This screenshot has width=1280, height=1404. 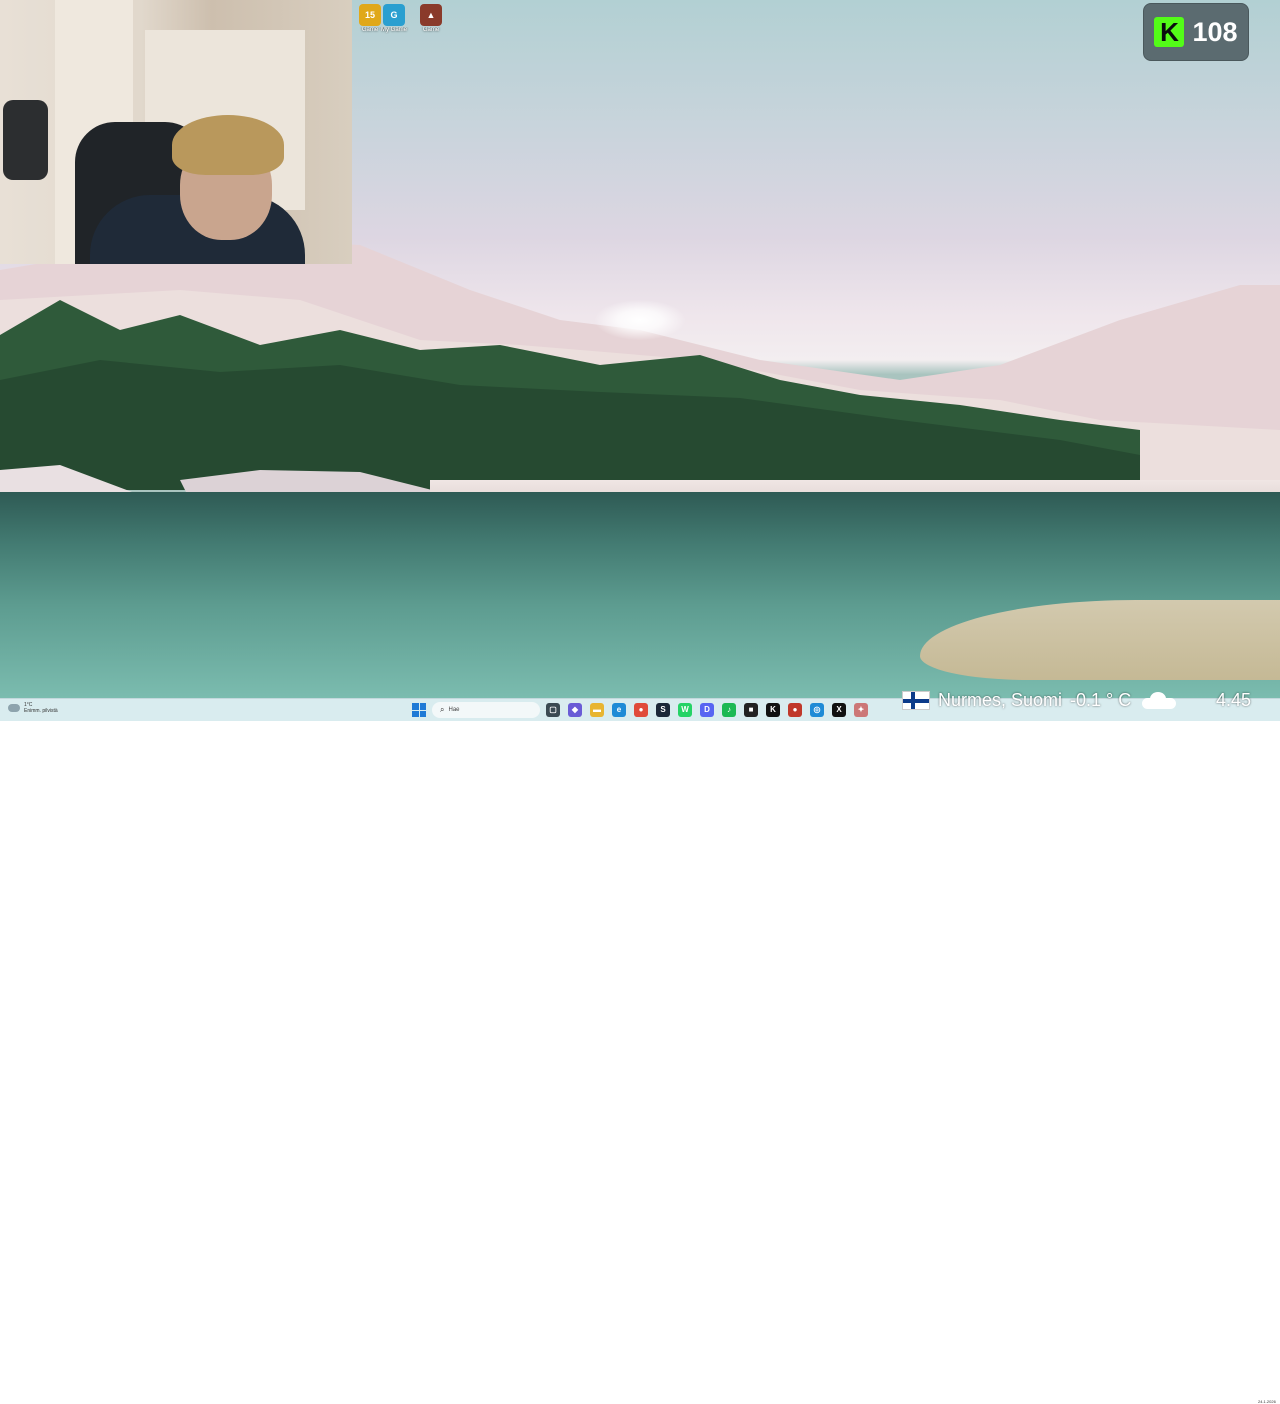 I want to click on desktop-shortcut-3: ▲ Game, so click(x=431, y=19).